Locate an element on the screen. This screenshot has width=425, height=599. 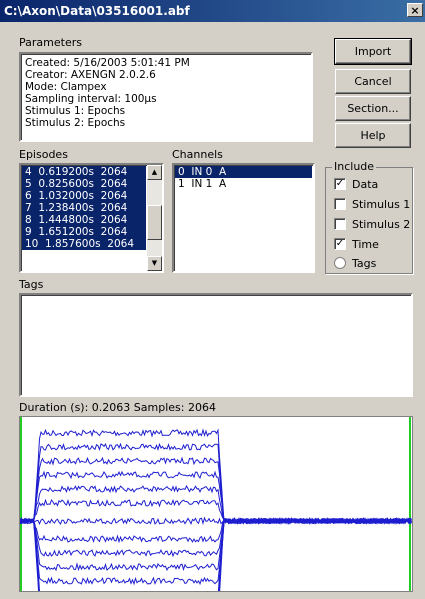
episodes-scrollbar: ▲ ▼ is located at coordinates (154, 218).